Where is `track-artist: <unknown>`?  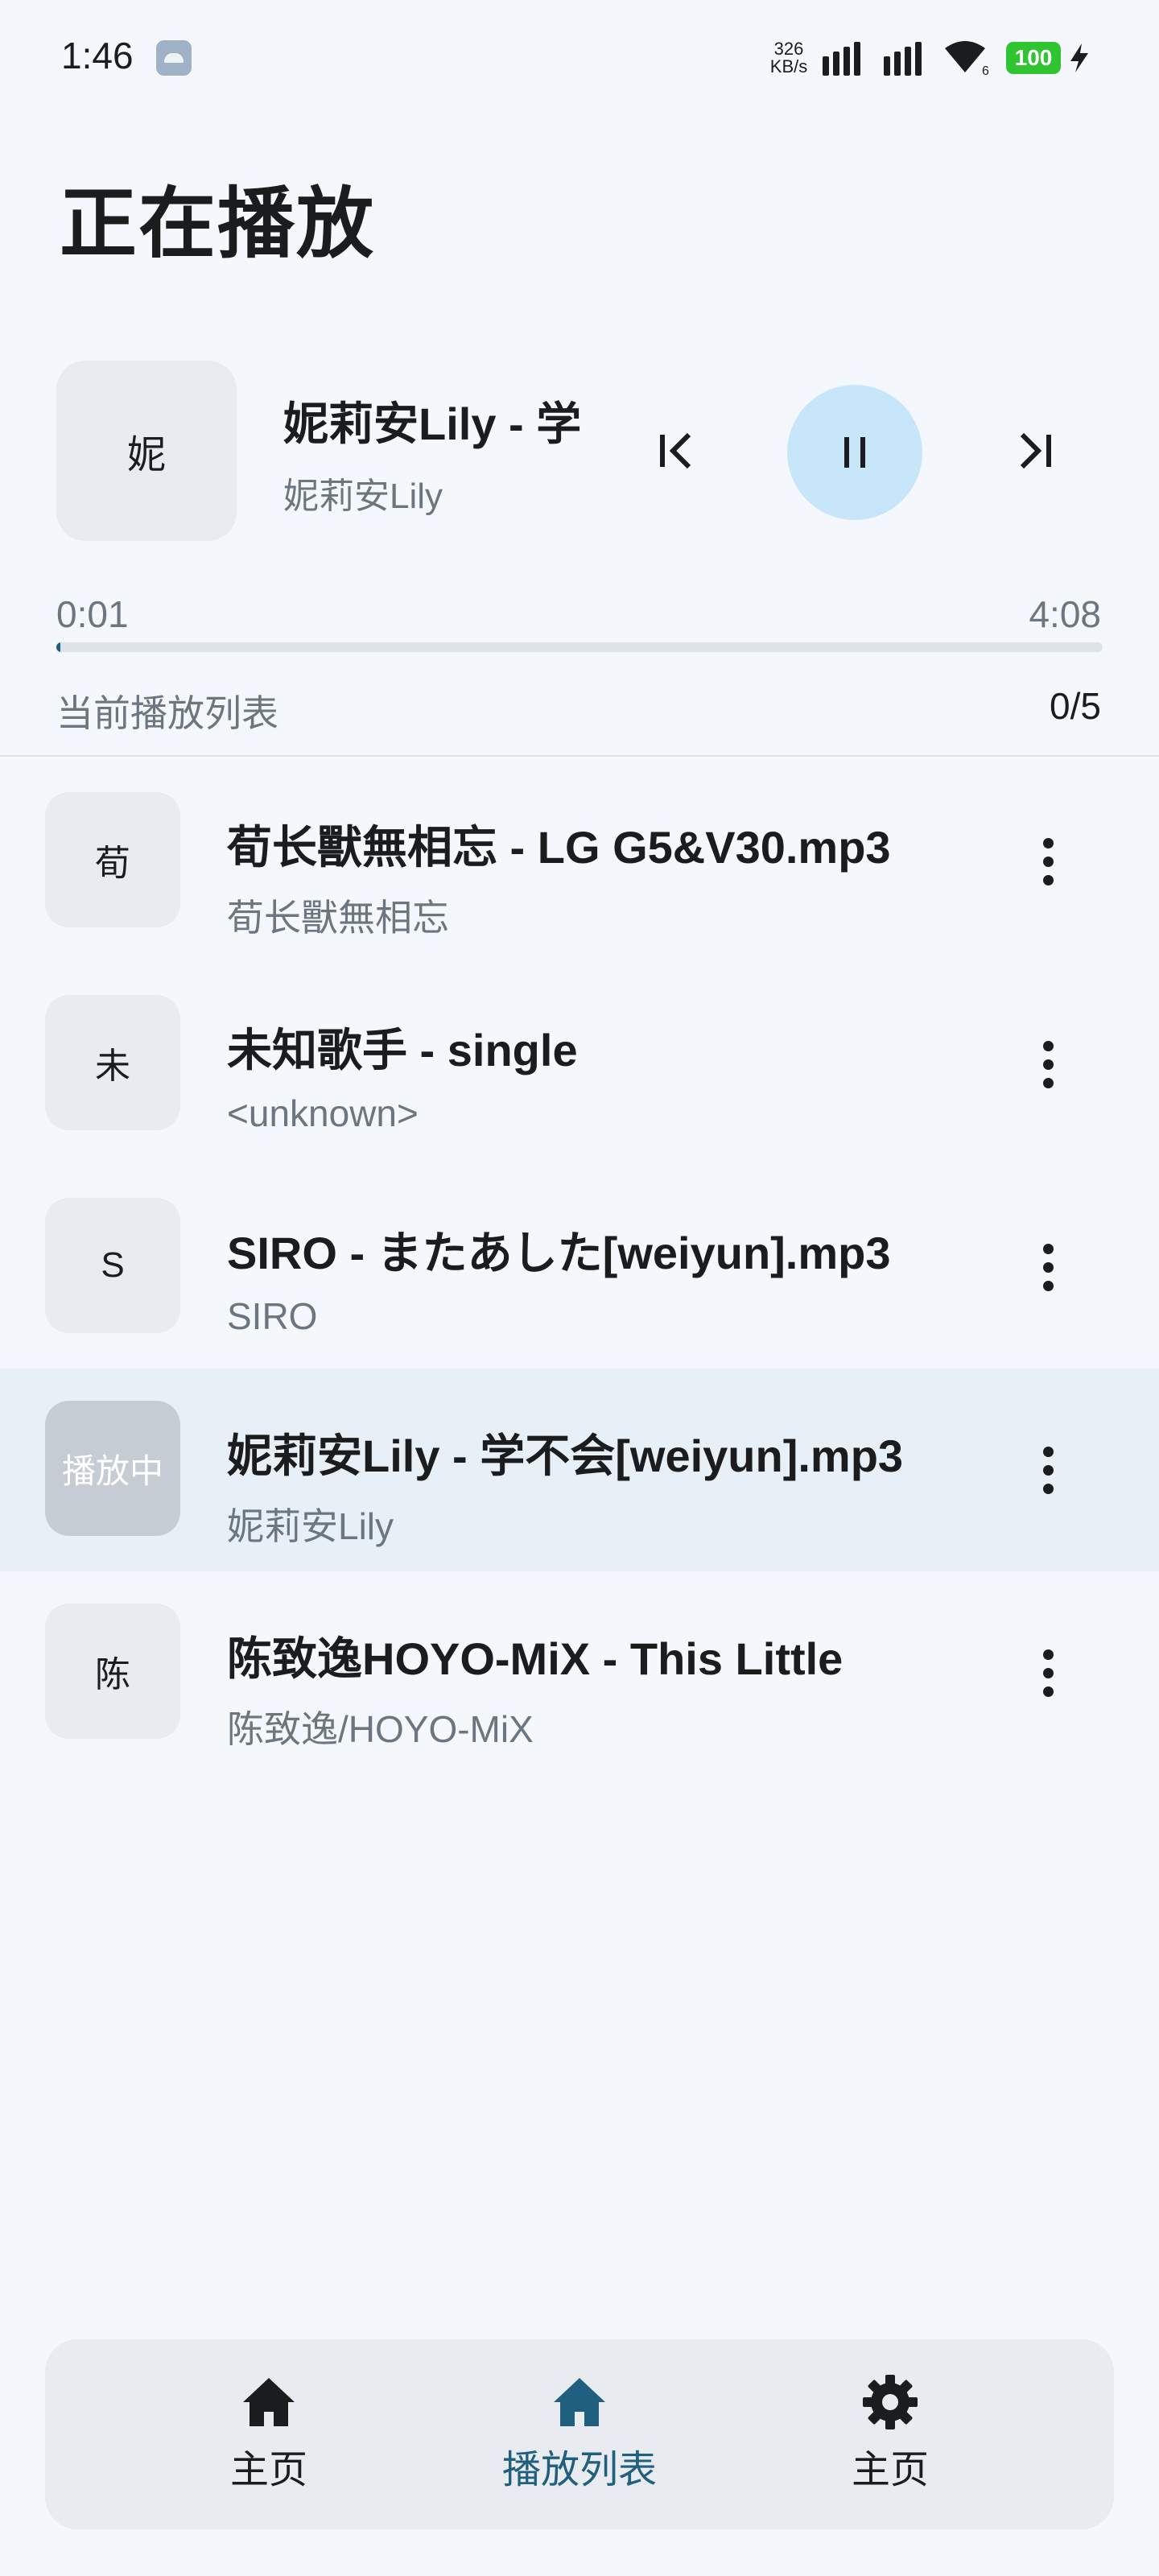 track-artist: <unknown> is located at coordinates (323, 1113).